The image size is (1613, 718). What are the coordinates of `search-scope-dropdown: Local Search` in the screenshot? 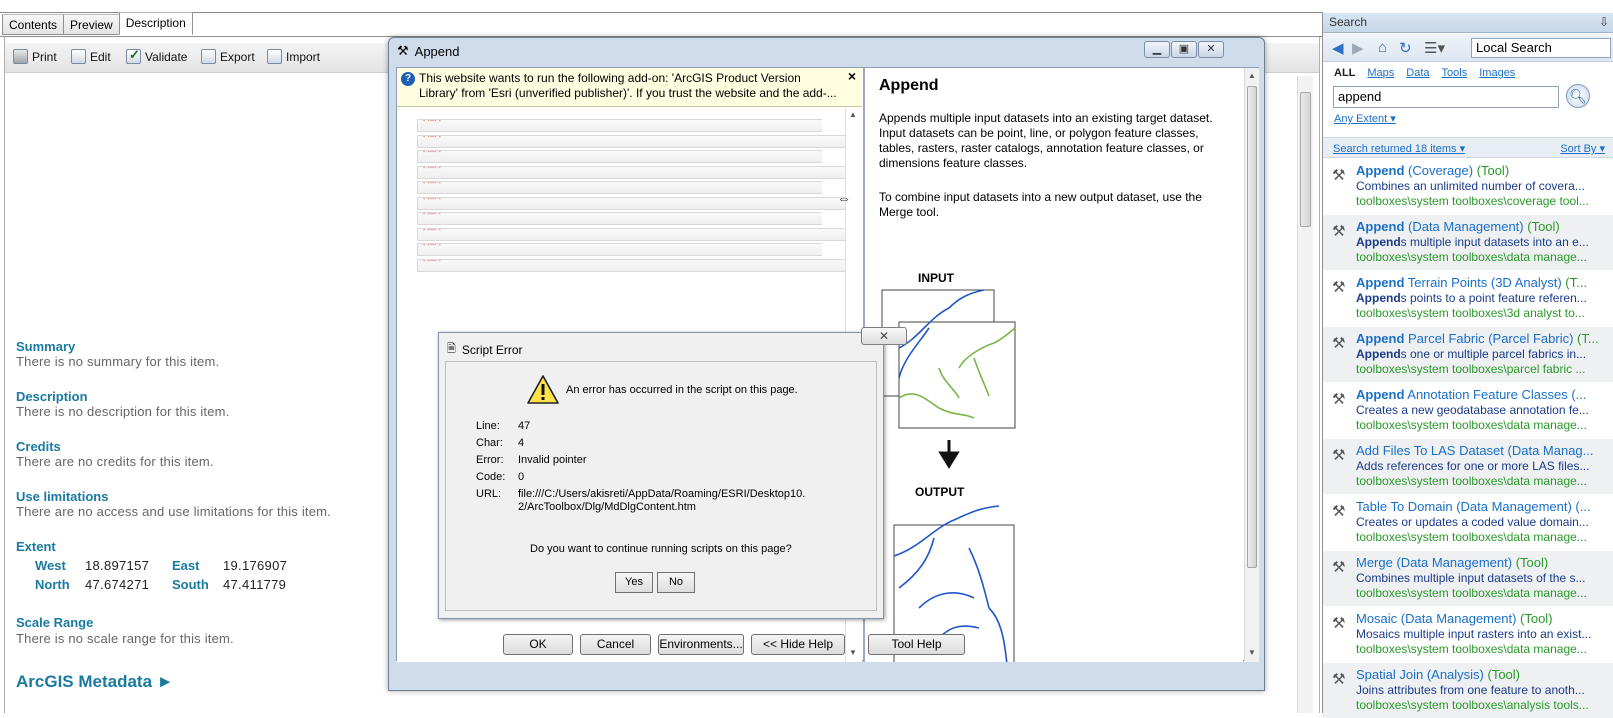 It's located at (1541, 48).